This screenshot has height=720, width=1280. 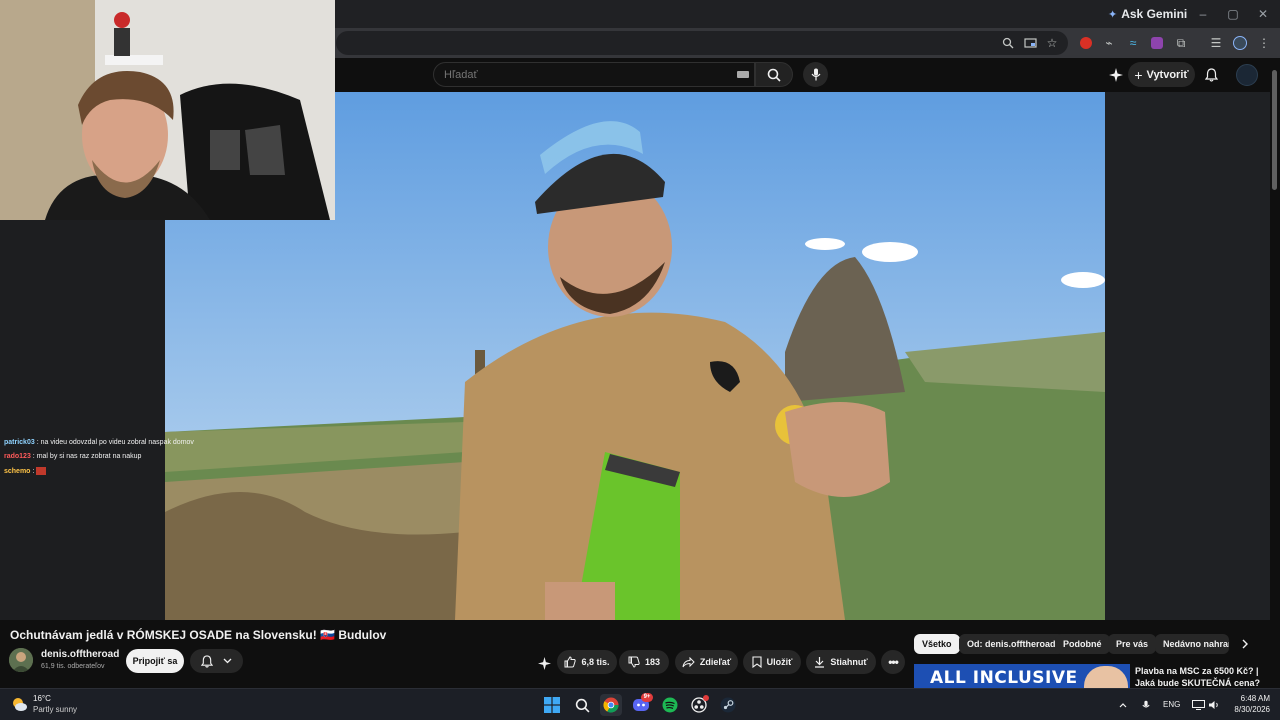 I want to click on ask-gemini-label: Ask Gemini, so click(x=1154, y=14).